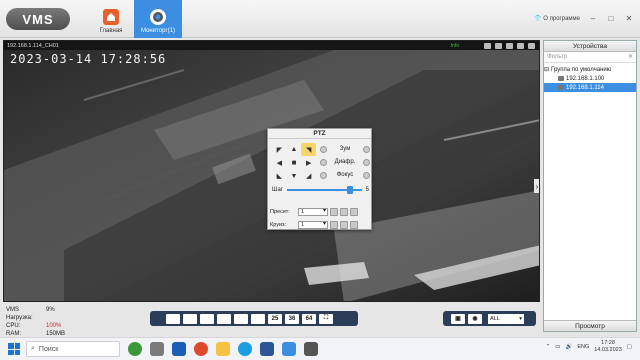 Image resolution: width=640 pixels, height=360 pixels. I want to click on cpu-value: 100%, so click(54, 326).